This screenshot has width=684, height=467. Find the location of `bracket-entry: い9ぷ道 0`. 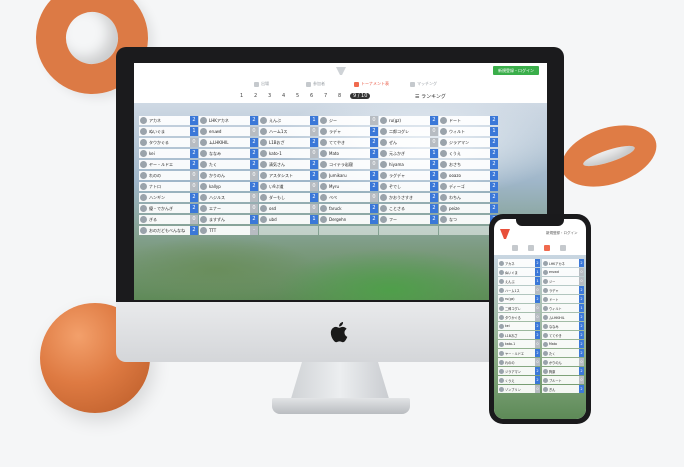

bracket-entry: い9ぷ道 0 is located at coordinates (288, 186).